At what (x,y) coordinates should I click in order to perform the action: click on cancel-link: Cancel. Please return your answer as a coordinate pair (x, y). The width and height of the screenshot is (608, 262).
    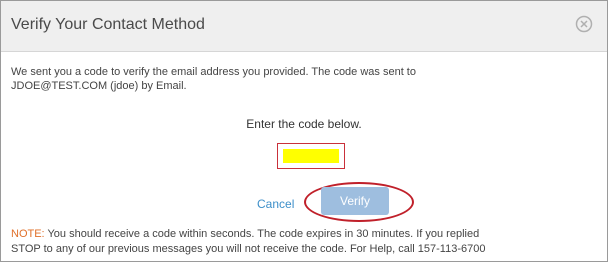
    Looking at the image, I should click on (275, 204).